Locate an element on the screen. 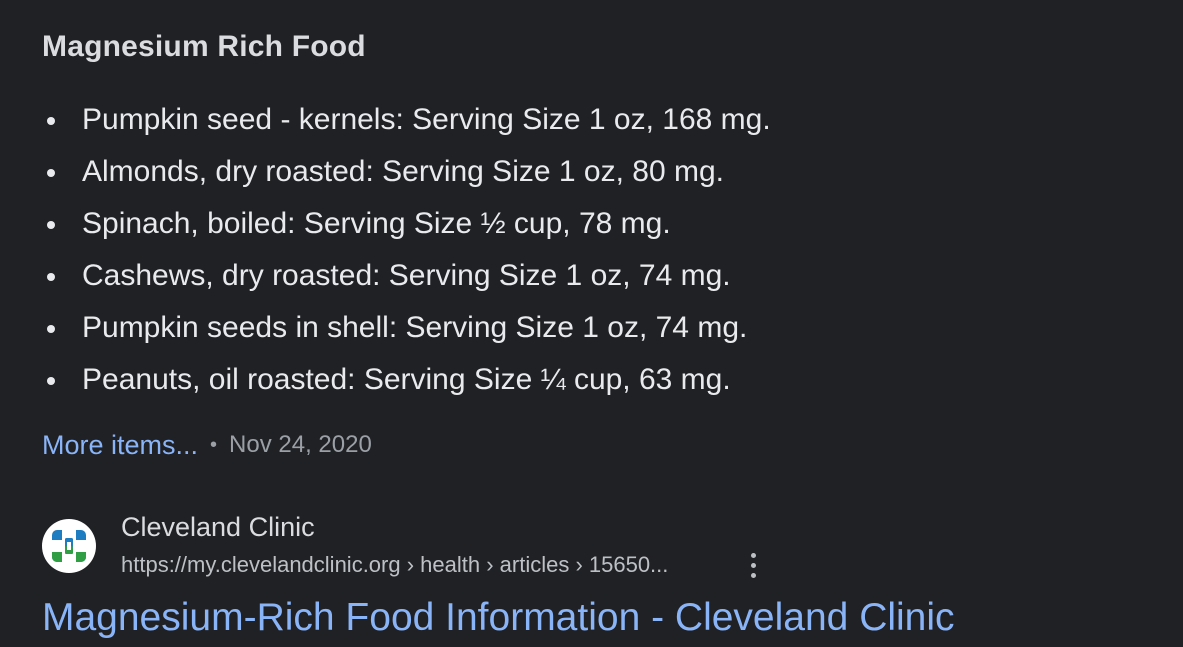 The height and width of the screenshot is (647, 1183). cleveland-clinic-logo-icon is located at coordinates (69, 546).